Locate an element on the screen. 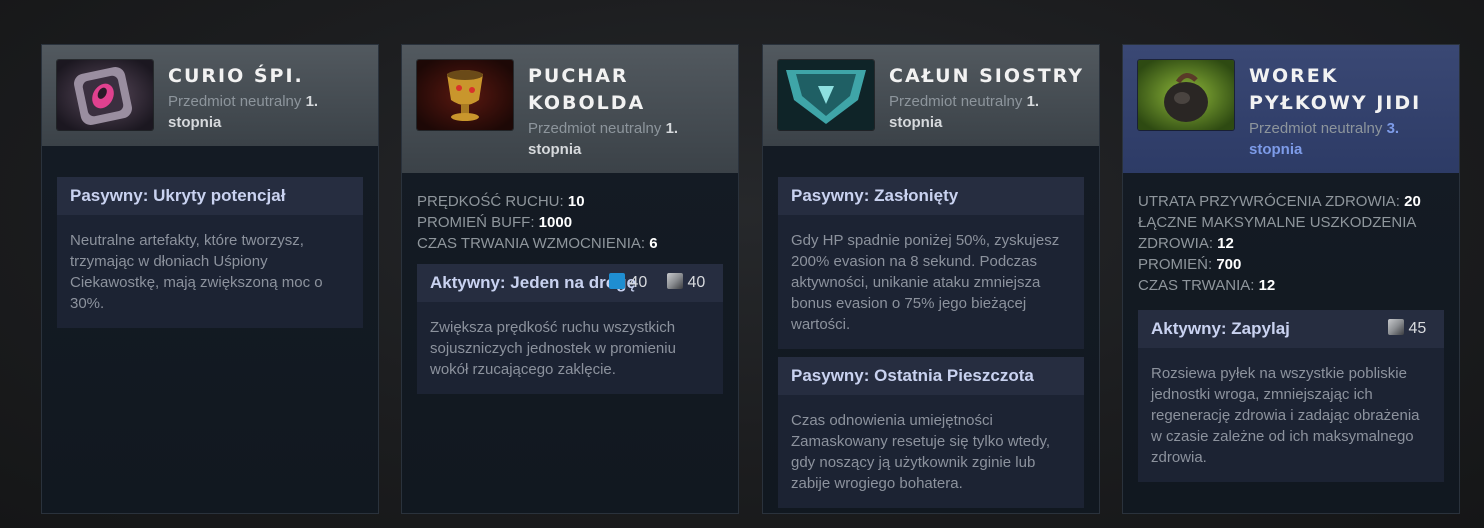 This screenshot has height=528, width=1484. stat-line: CZAS TRWANIA WZMOCNIENIA: 6 is located at coordinates (537, 243).